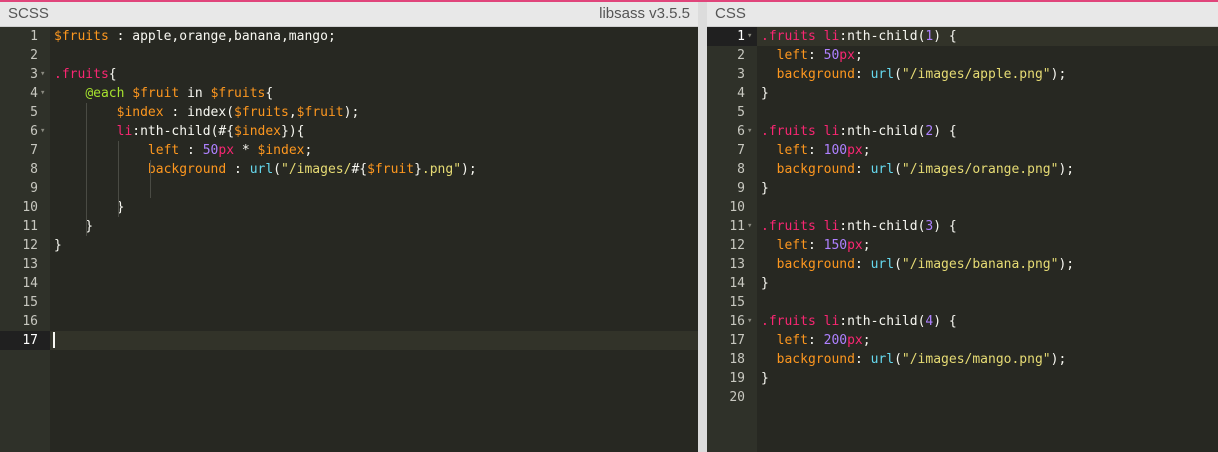  I want to click on scss-code-line: 14, so click(349, 283).